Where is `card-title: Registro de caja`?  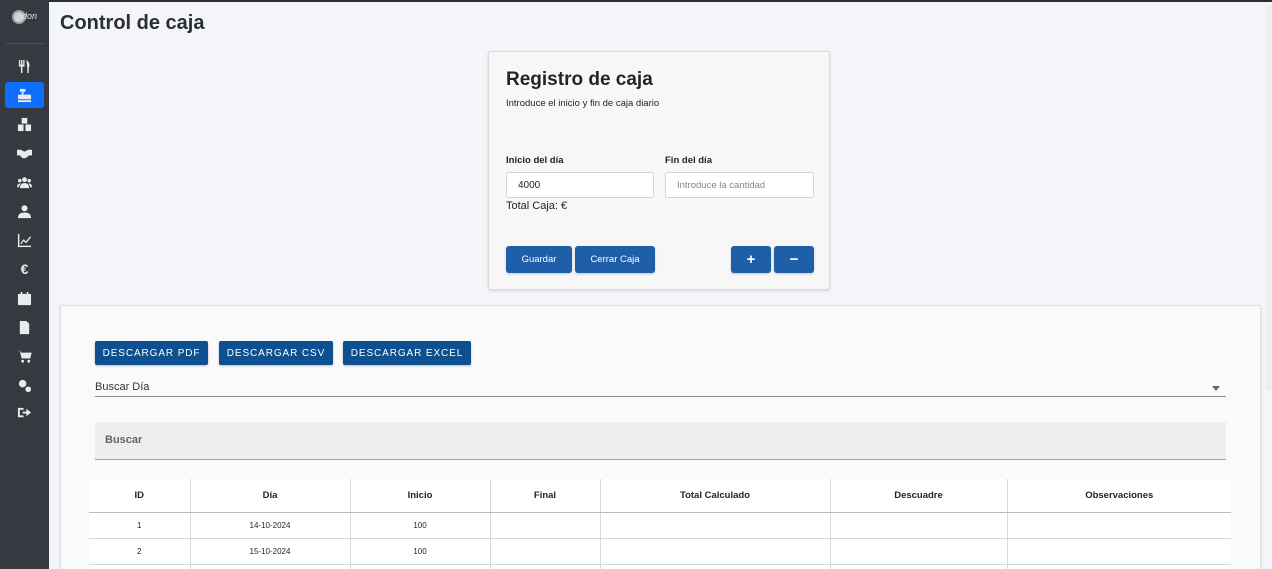
card-title: Registro de caja is located at coordinates (579, 79).